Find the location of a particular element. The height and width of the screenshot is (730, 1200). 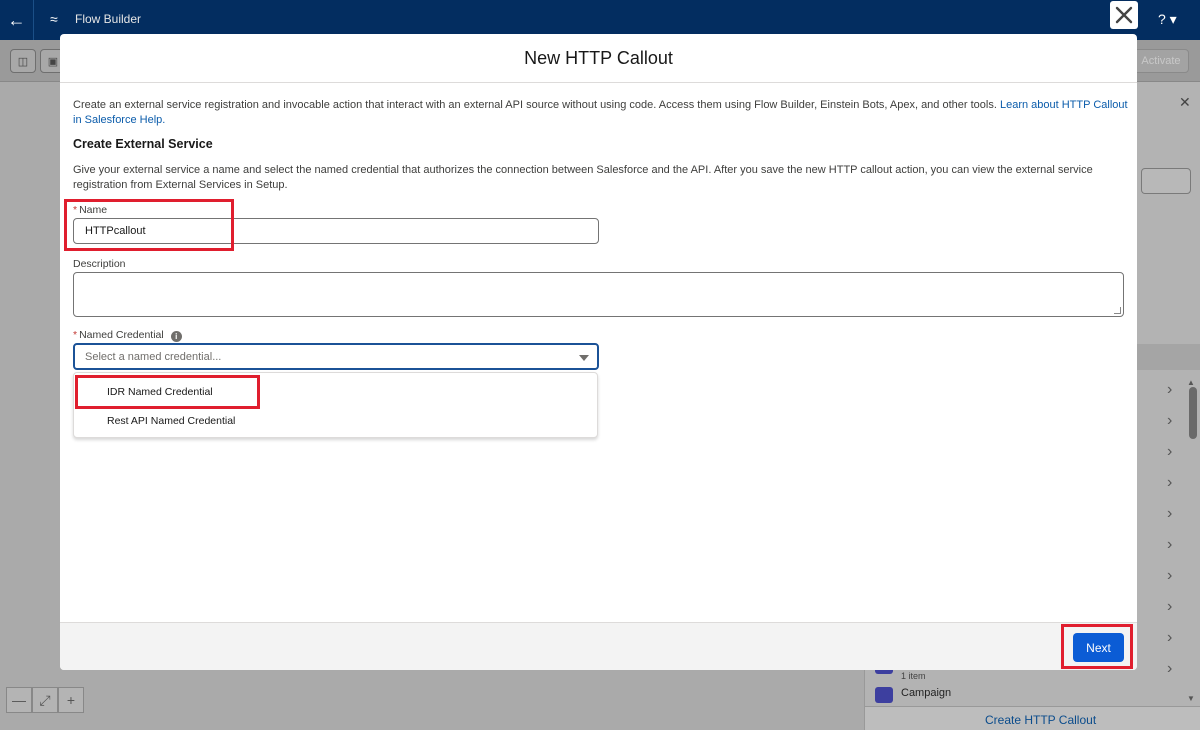

zoom-out-icon: — is located at coordinates (19, 700).